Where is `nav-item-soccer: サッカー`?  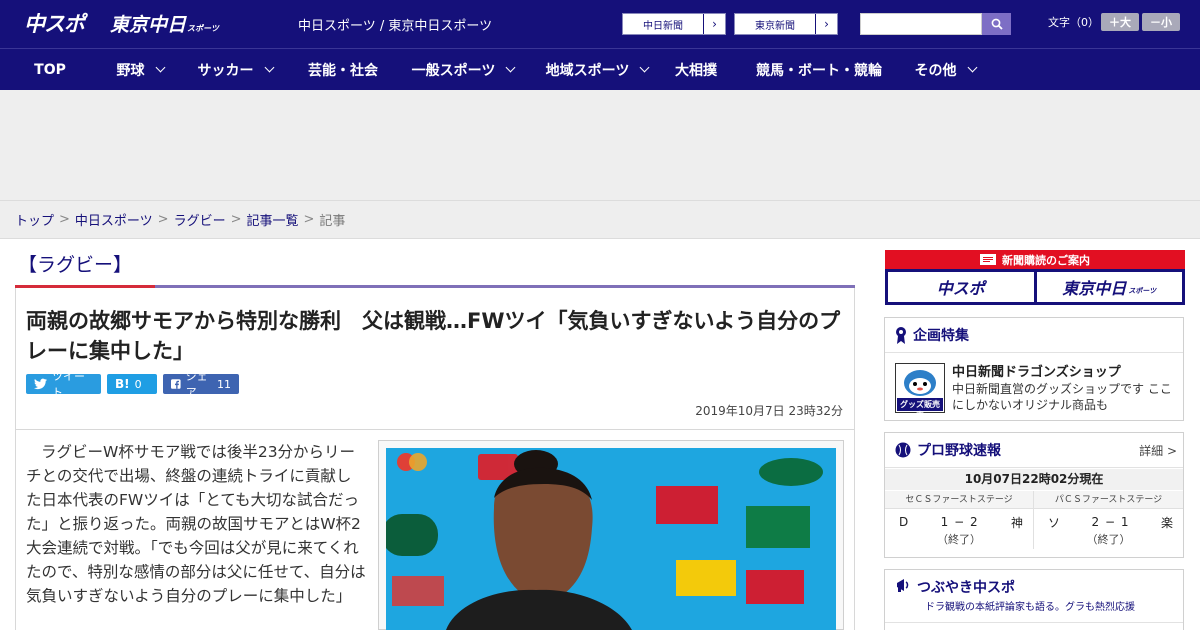
nav-item-soccer: サッカー is located at coordinates (235, 69).